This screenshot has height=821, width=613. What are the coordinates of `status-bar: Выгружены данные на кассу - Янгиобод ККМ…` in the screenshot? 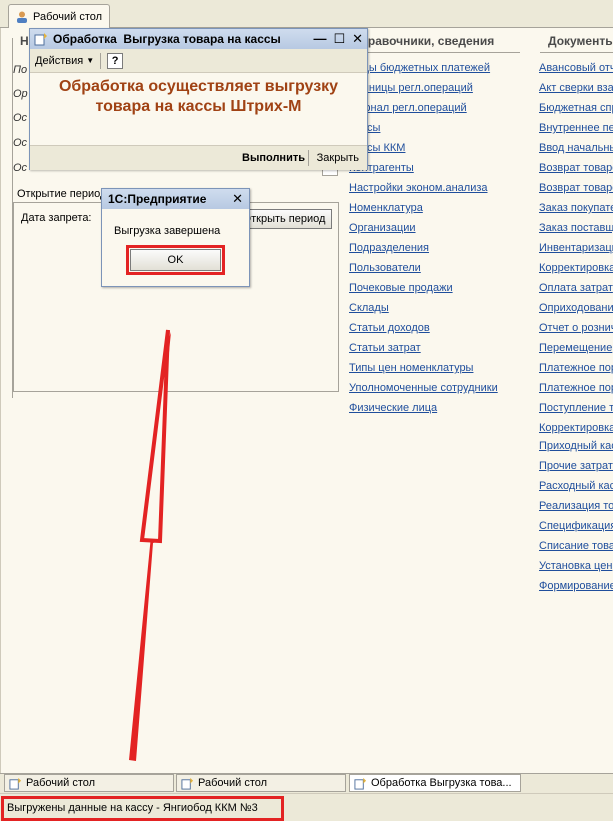 It's located at (306, 807).